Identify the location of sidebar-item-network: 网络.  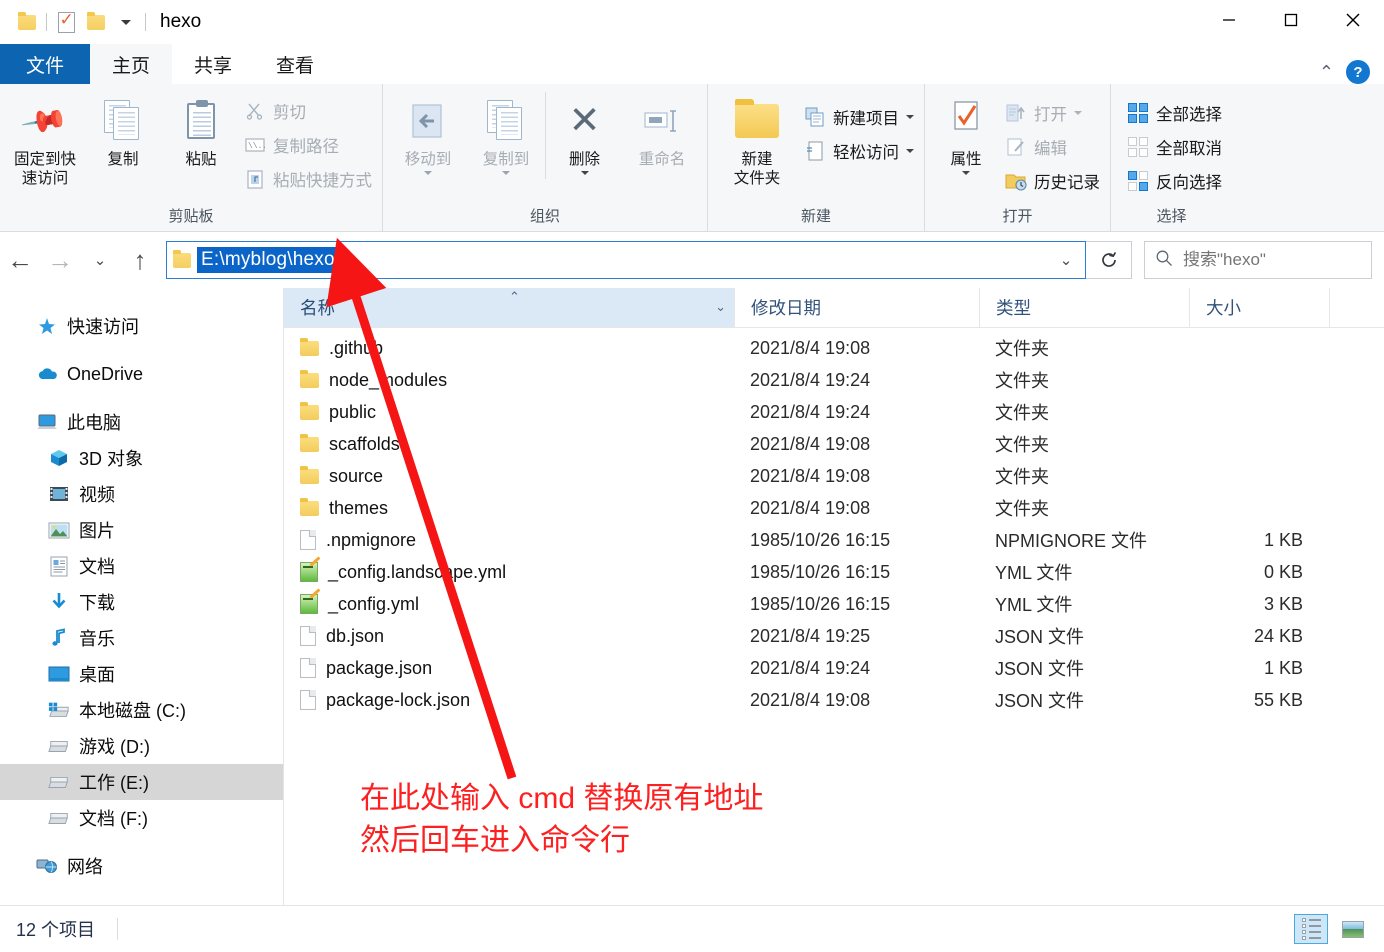
(141, 866).